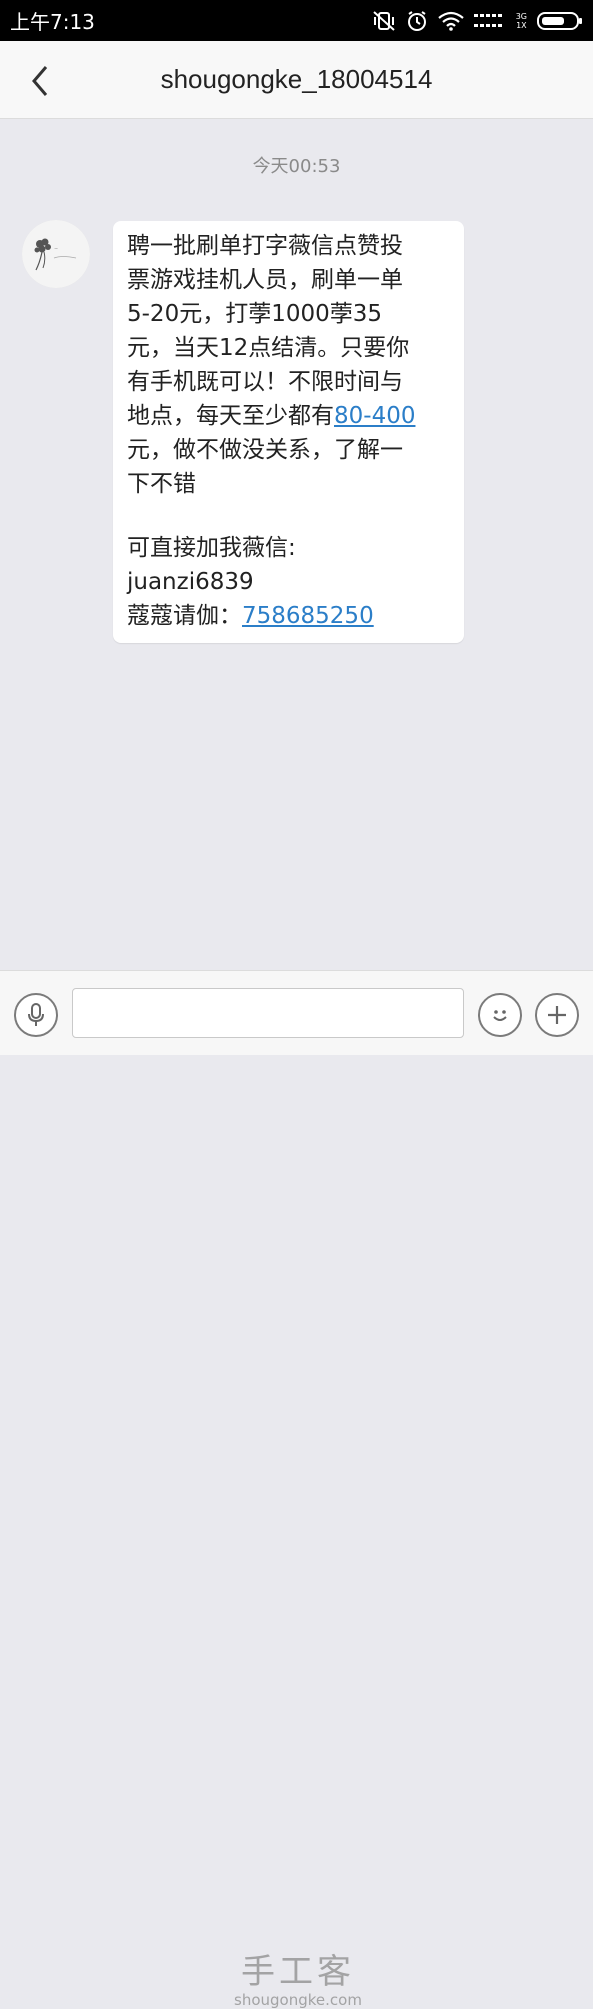  Describe the element at coordinates (52, 22) in the screenshot. I see `status-time: 上午7:13` at that location.